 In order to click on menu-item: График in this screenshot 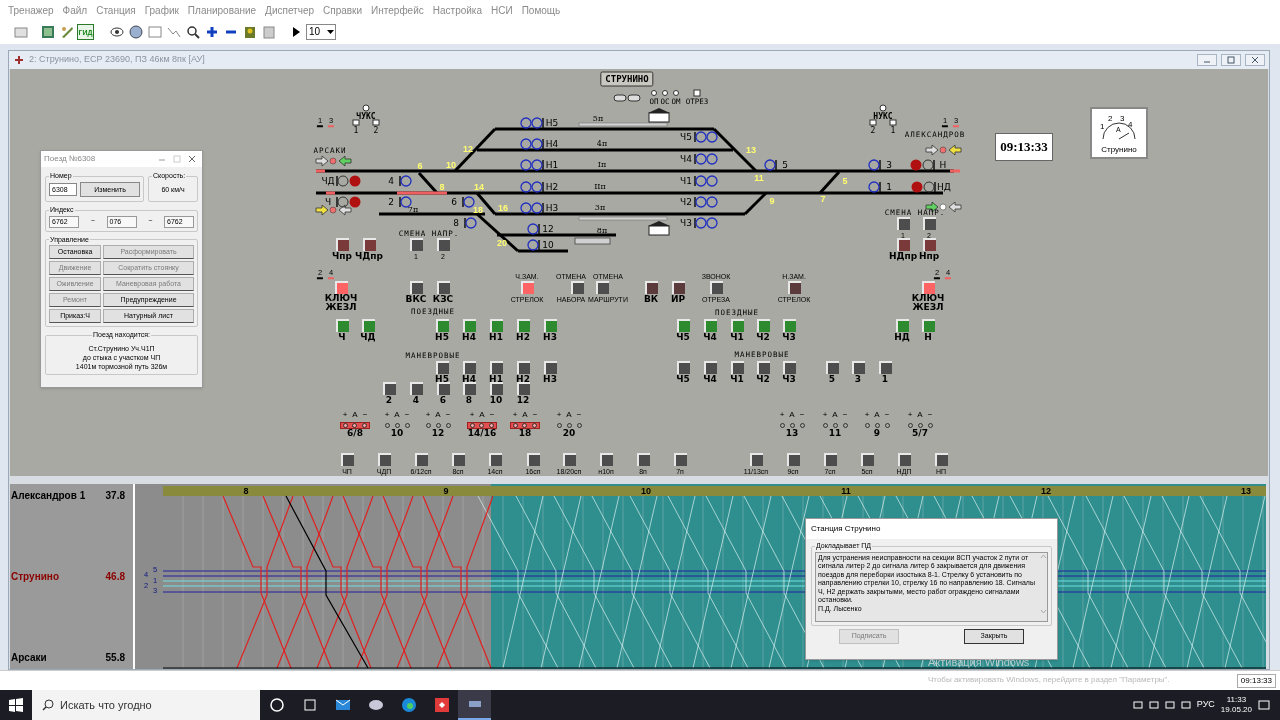, I will do `click(161, 10)`.